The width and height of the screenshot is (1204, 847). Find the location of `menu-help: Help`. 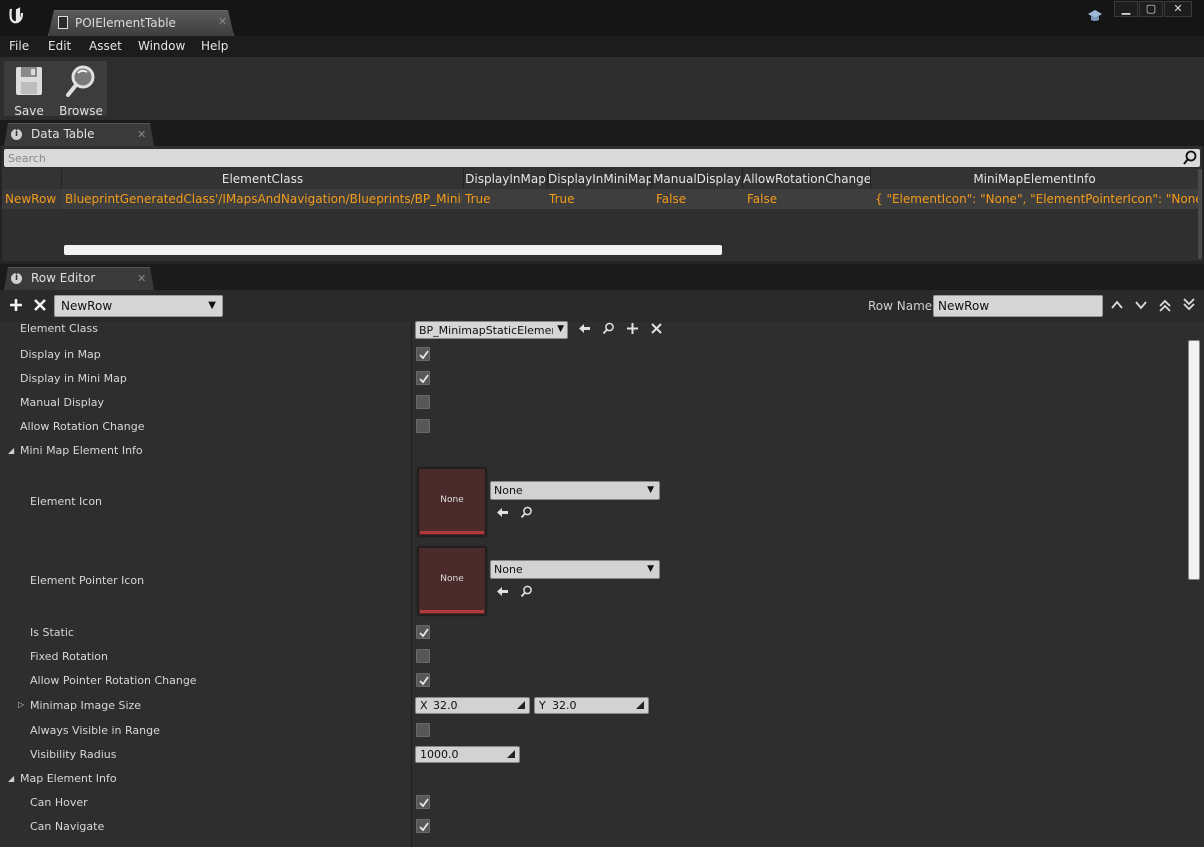

menu-help: Help is located at coordinates (214, 46).